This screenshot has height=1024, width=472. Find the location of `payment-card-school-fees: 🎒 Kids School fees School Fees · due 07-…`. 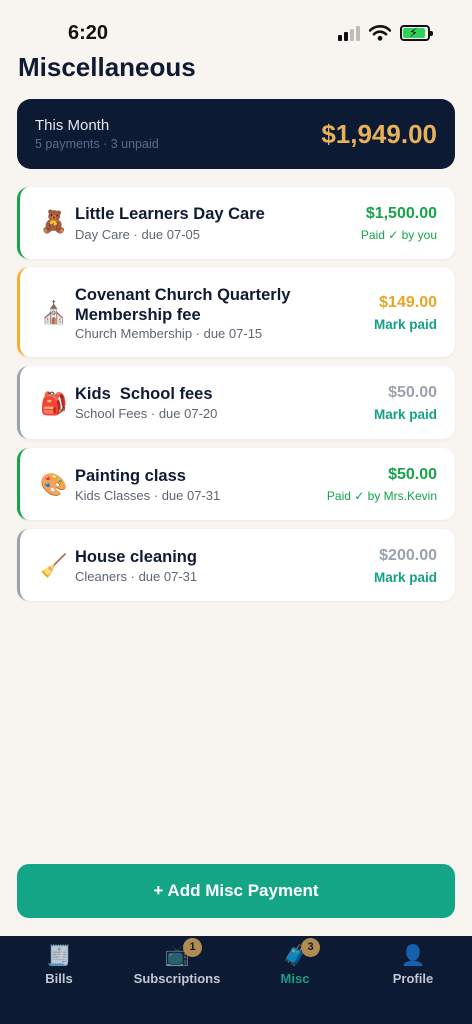

payment-card-school-fees: 🎒 Kids School fees School Fees · due 07-… is located at coordinates (236, 402).